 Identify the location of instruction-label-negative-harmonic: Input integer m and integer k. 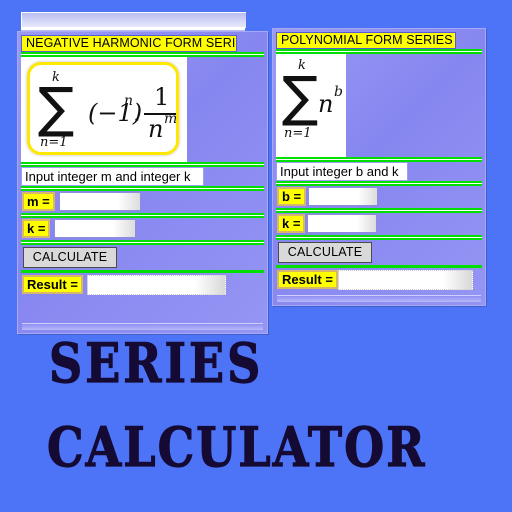
(112, 176).